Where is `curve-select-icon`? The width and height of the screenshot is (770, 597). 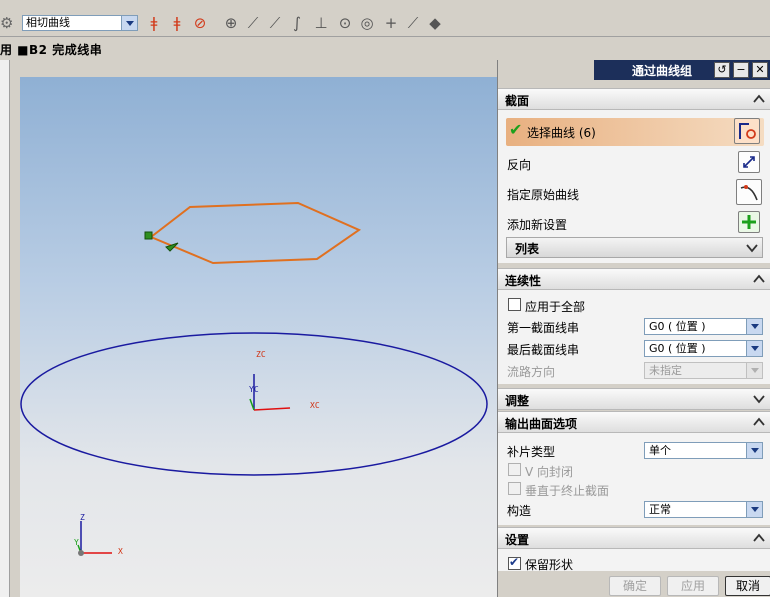 curve-select-icon is located at coordinates (747, 131).